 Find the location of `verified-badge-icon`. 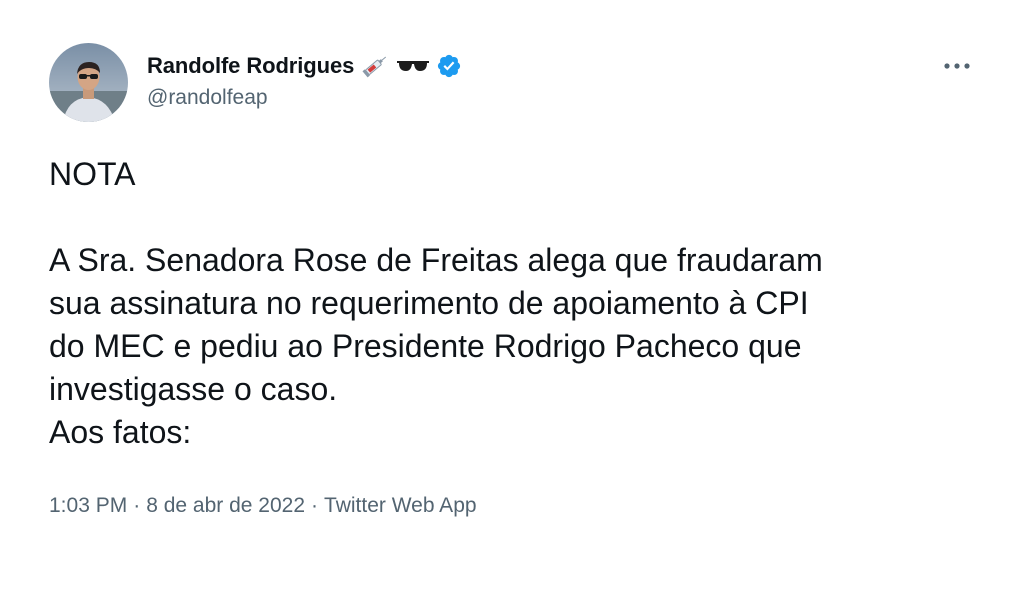

verified-badge-icon is located at coordinates (449, 66).